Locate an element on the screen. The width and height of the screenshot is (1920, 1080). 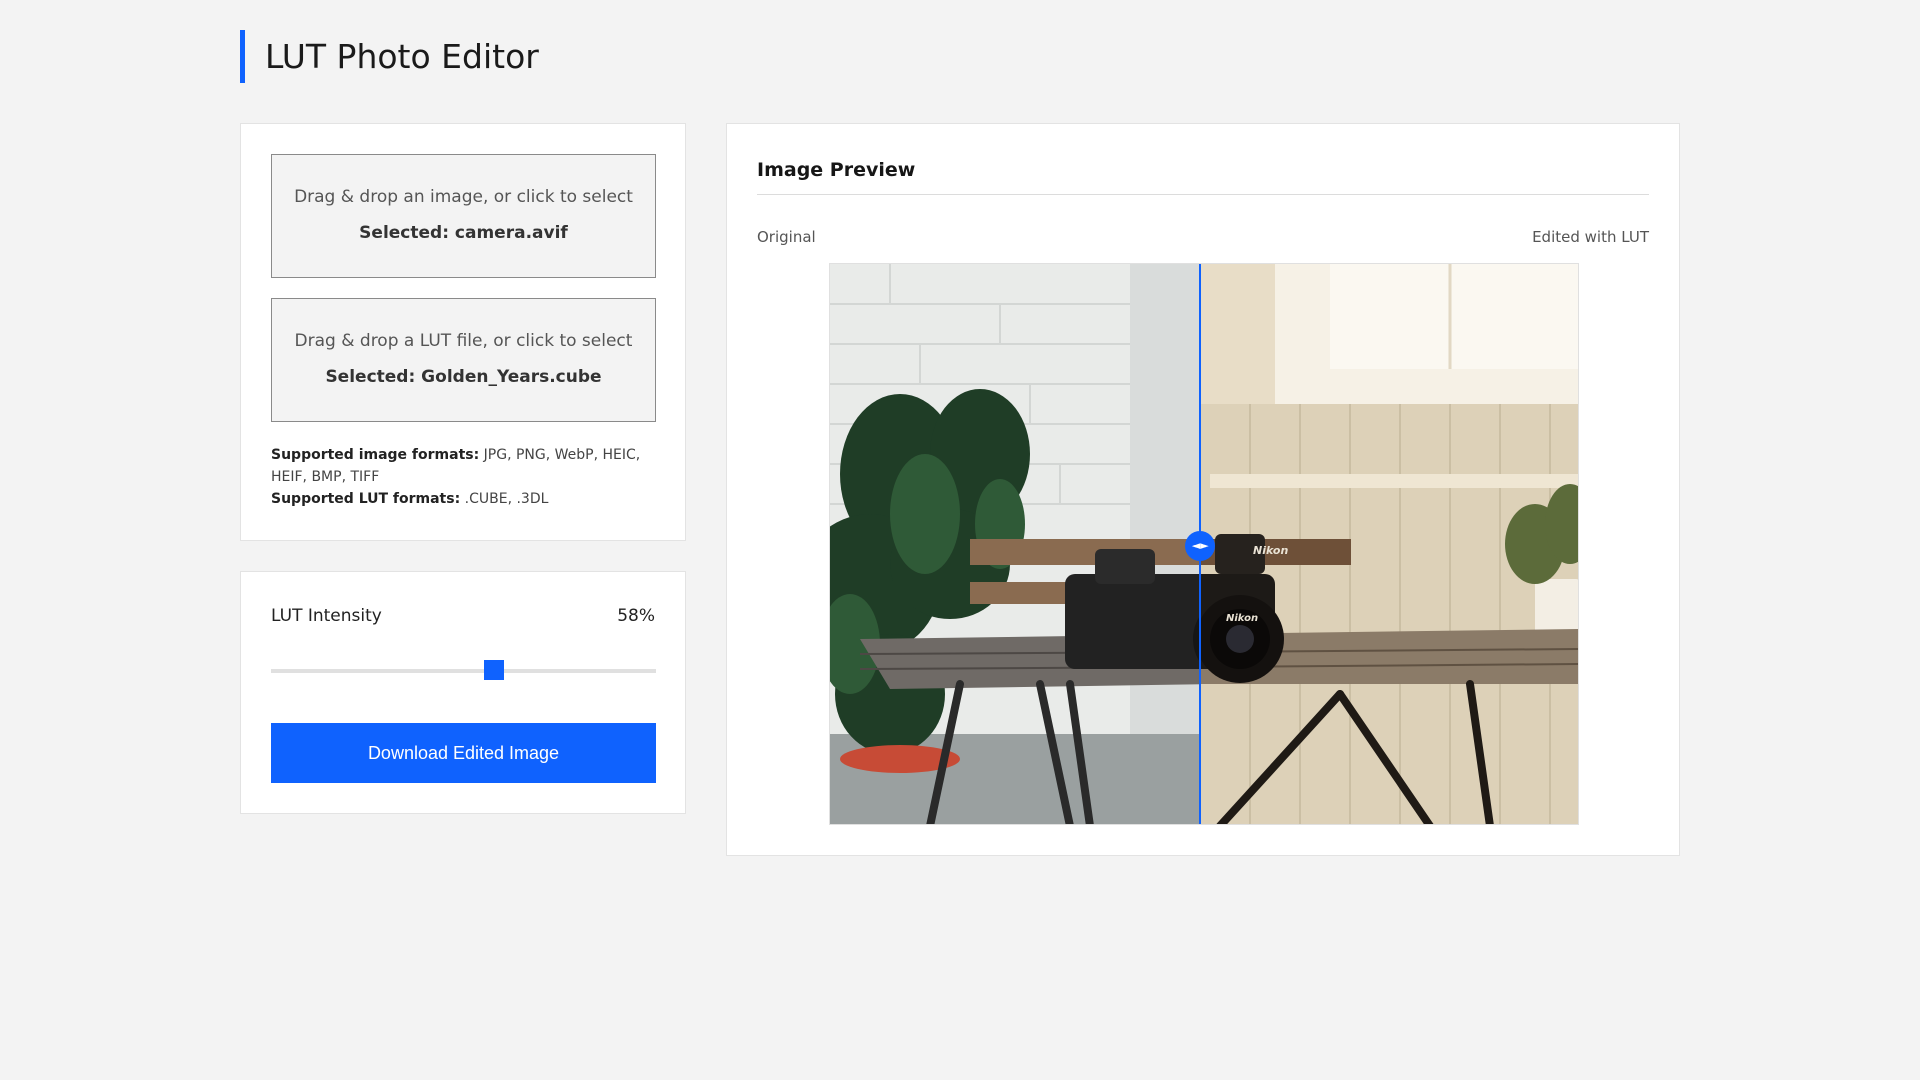
page-title: LUT Photo Editor is located at coordinates (389, 56).